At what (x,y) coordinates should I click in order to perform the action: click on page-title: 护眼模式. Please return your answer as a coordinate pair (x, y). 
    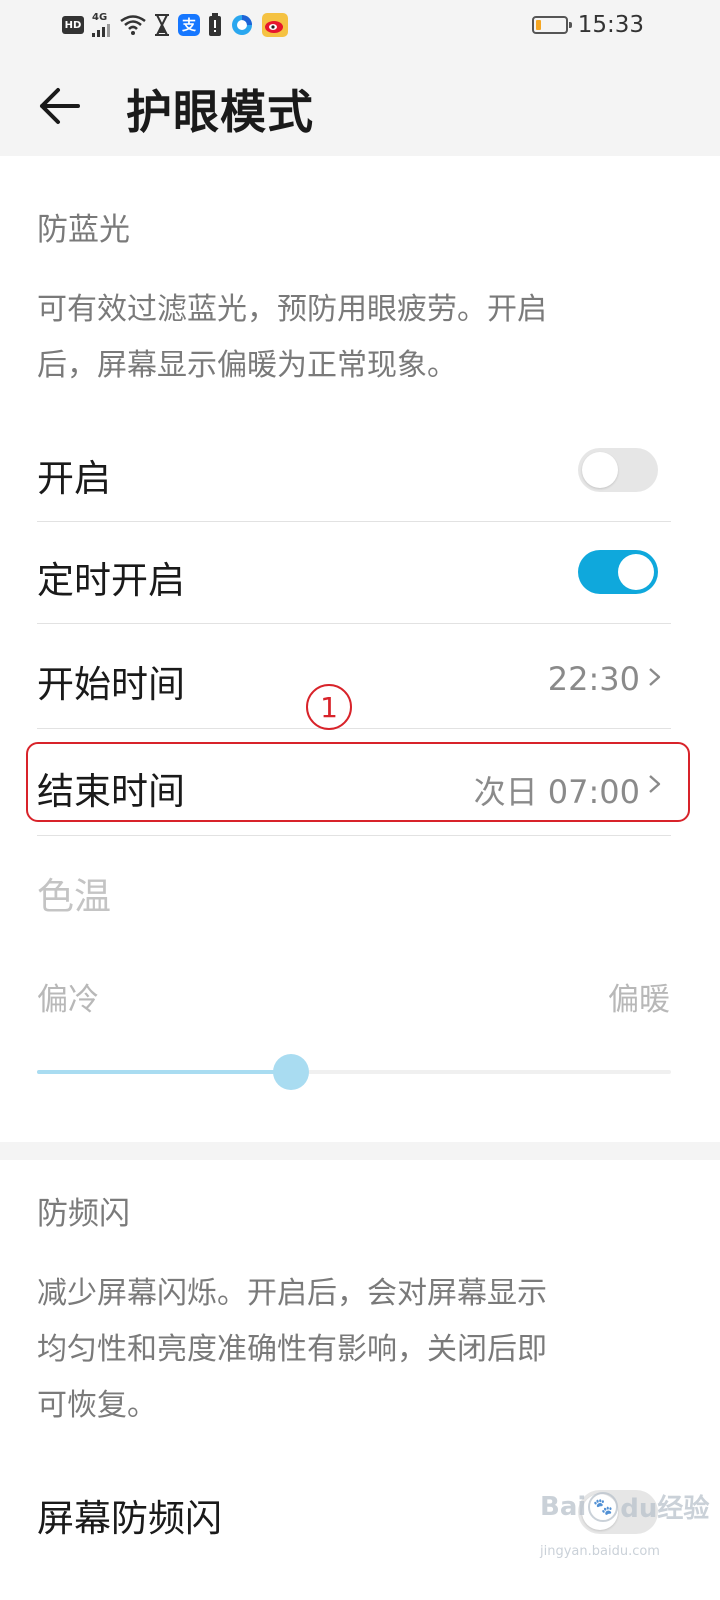
    Looking at the image, I should click on (220, 112).